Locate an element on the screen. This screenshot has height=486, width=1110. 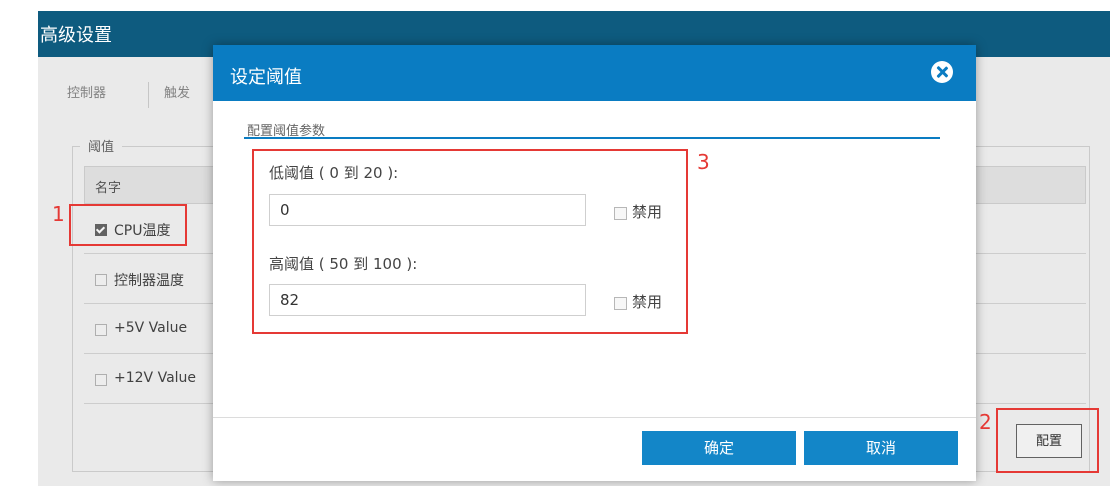
cancel-button: 取消 is located at coordinates (881, 448).